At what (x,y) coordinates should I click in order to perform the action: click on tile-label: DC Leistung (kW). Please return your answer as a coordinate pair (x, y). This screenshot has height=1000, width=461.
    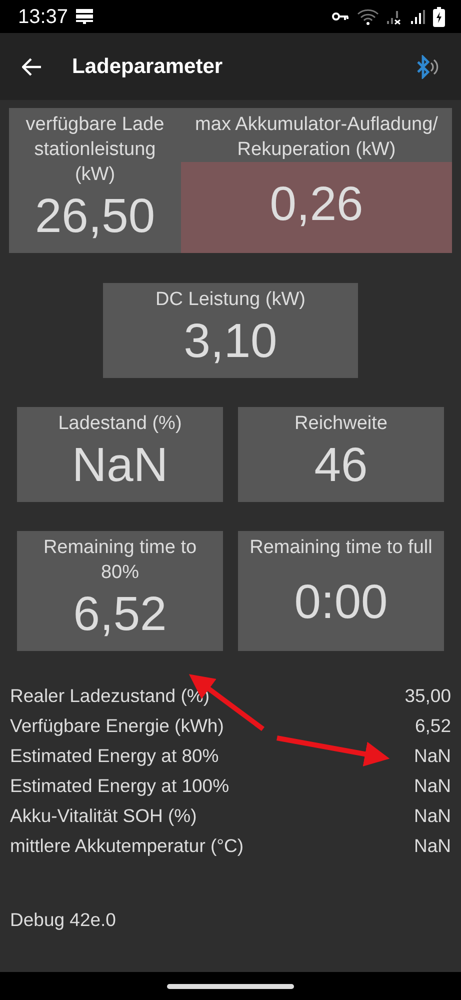
    Looking at the image, I should click on (230, 300).